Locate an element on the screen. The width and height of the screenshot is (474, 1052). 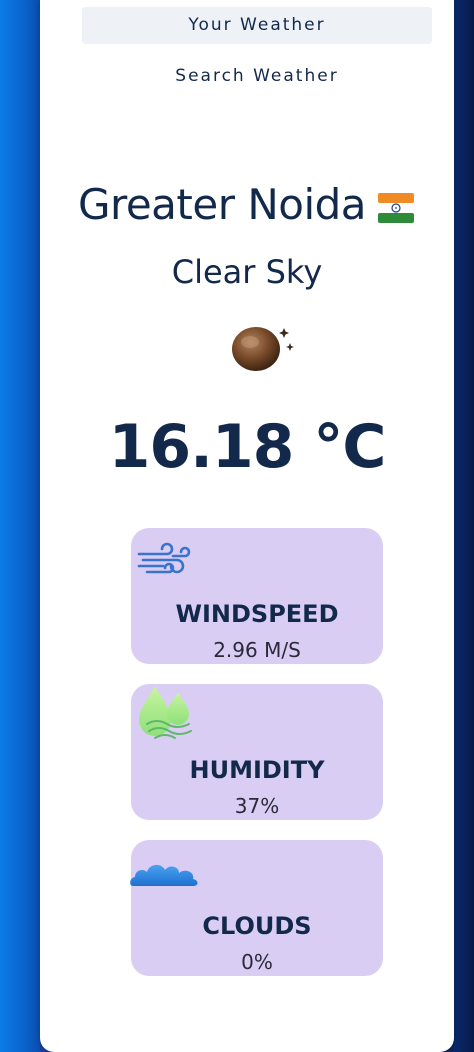
humidity-card: HUMIDITY 37% is located at coordinates (257, 752).